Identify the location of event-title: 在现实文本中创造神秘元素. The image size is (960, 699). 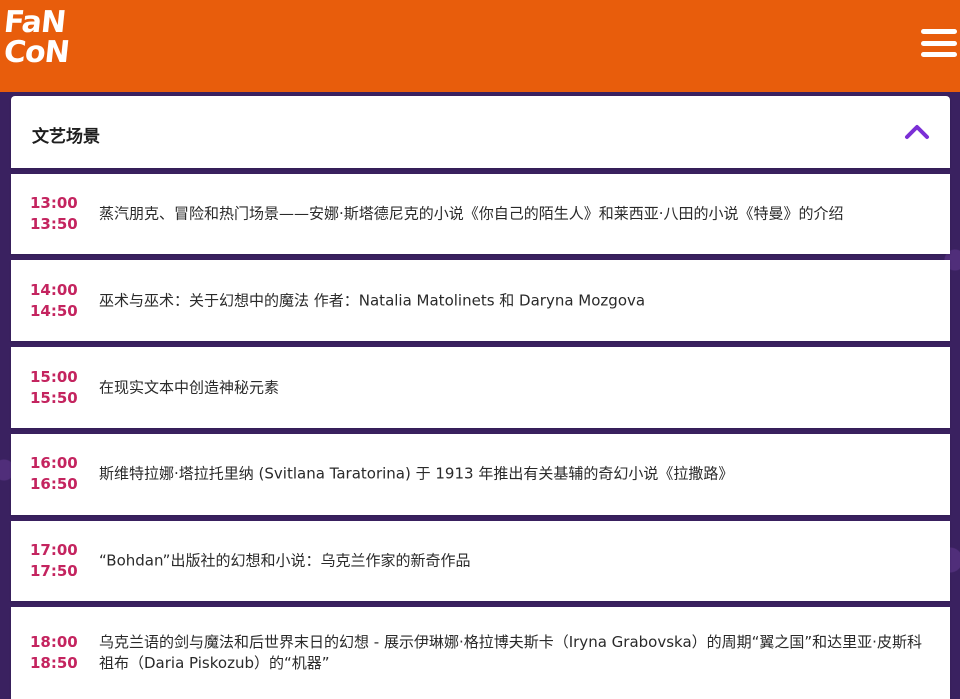
(189, 387).